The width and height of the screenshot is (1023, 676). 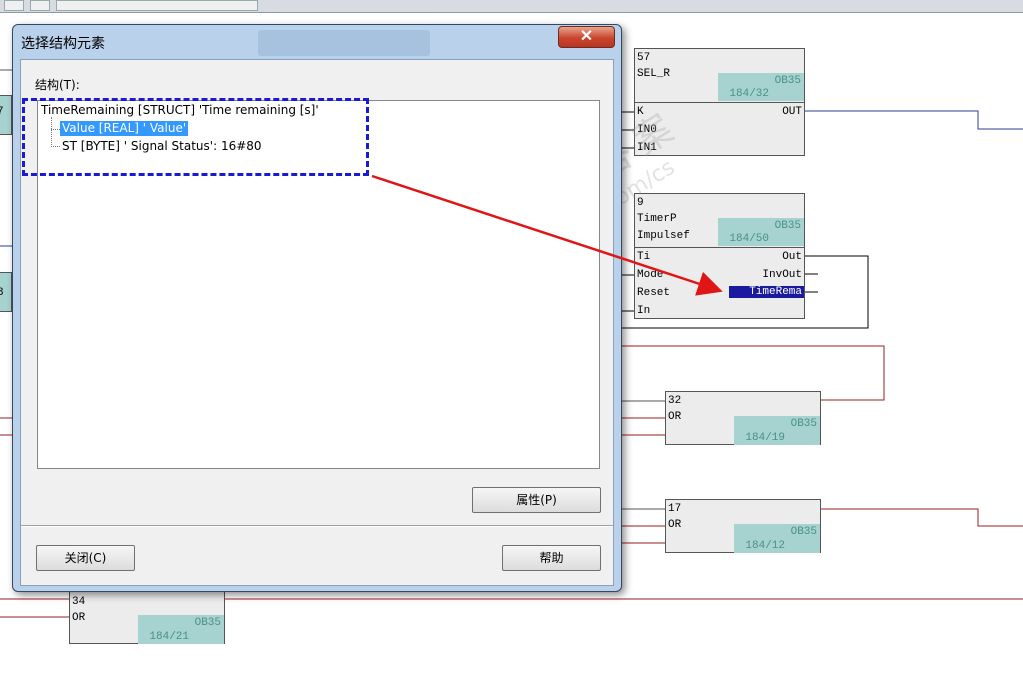 What do you see at coordinates (536, 500) in the screenshot?
I see `properties-button: 属性(P)` at bounding box center [536, 500].